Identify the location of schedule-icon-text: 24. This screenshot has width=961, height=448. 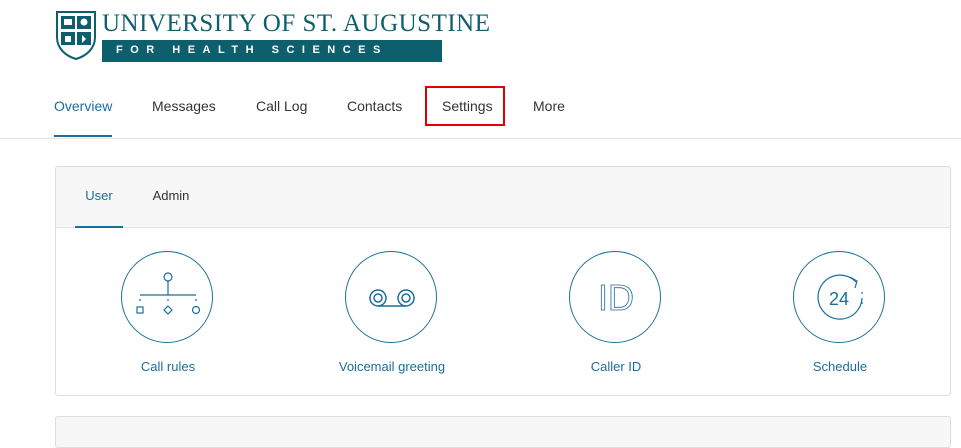
(839, 299).